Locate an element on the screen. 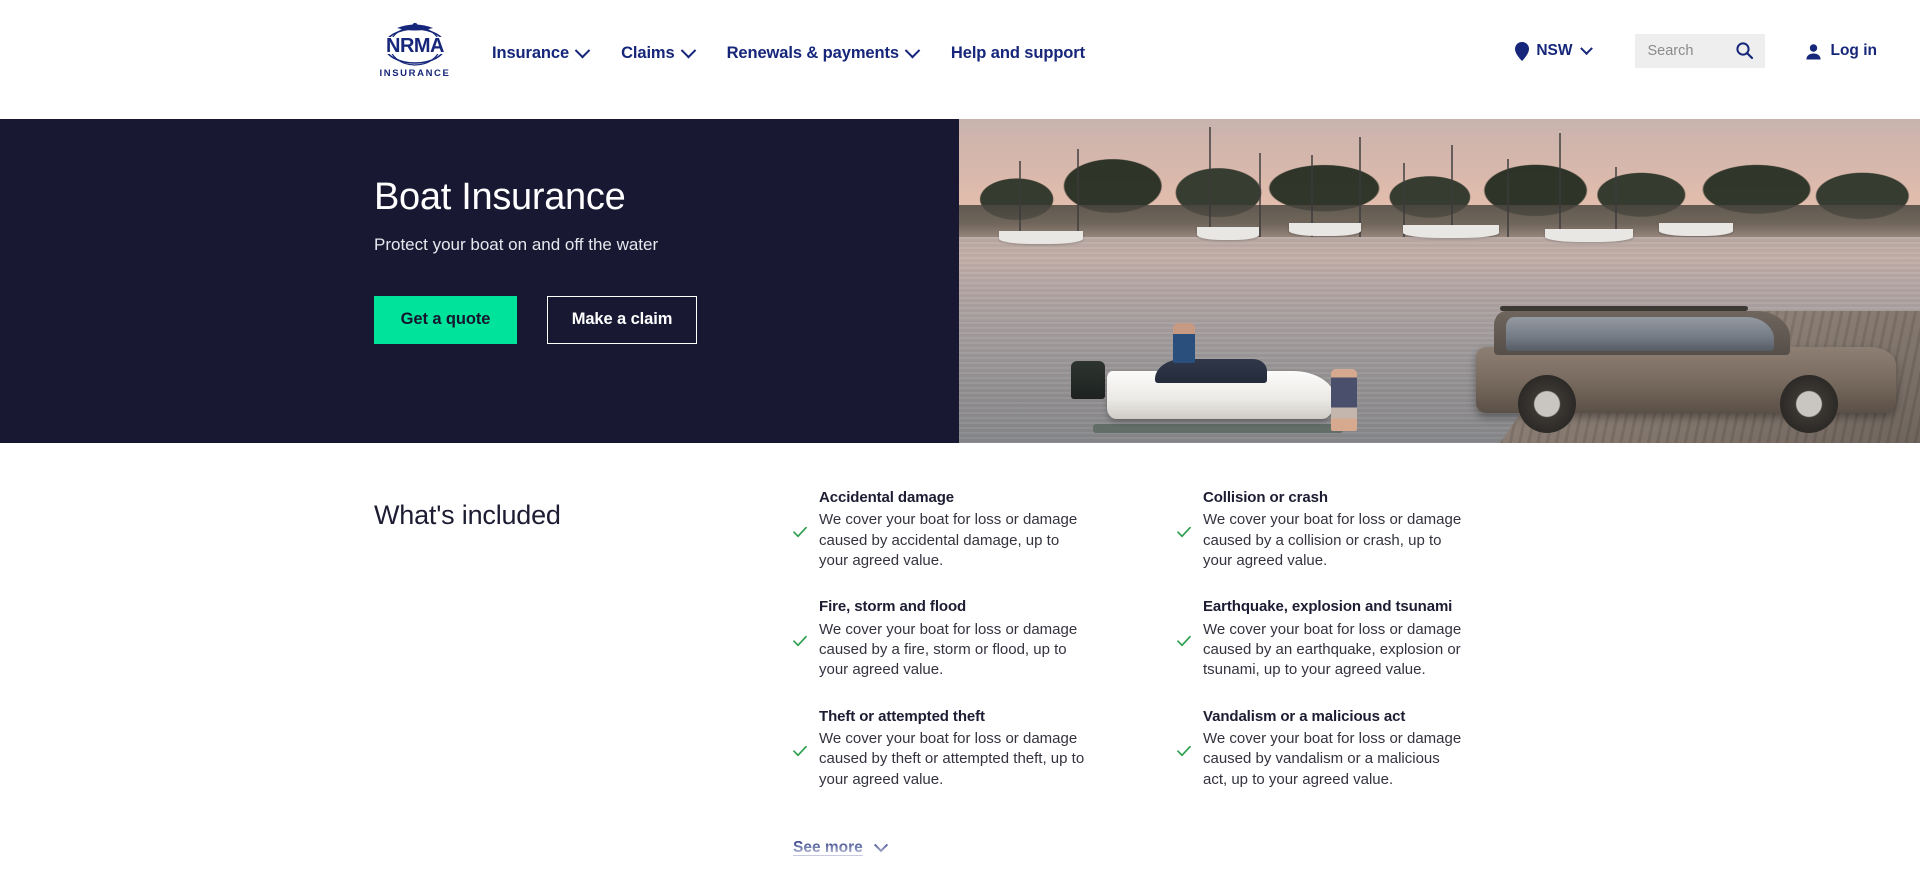  feature-title: Fire, storm and flood is located at coordinates (893, 607).